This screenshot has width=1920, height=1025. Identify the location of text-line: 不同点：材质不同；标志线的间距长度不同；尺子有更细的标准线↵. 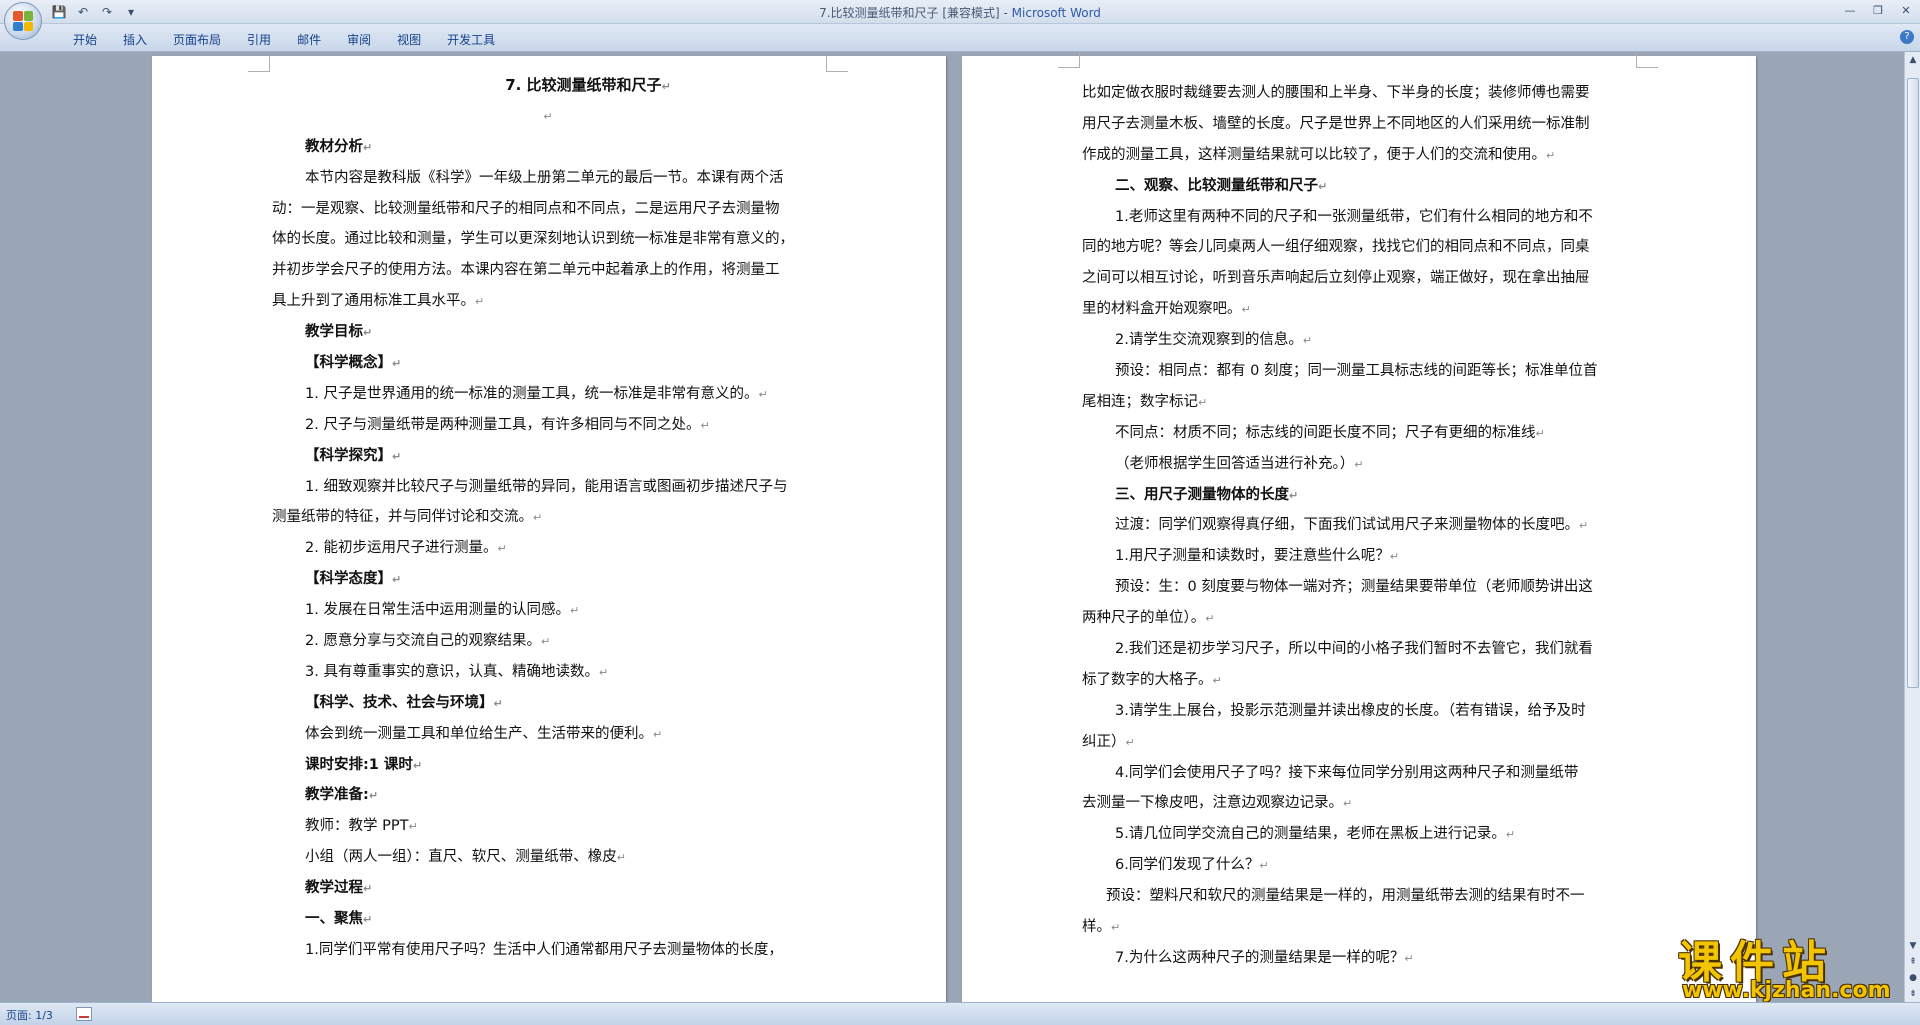
(1358, 433).